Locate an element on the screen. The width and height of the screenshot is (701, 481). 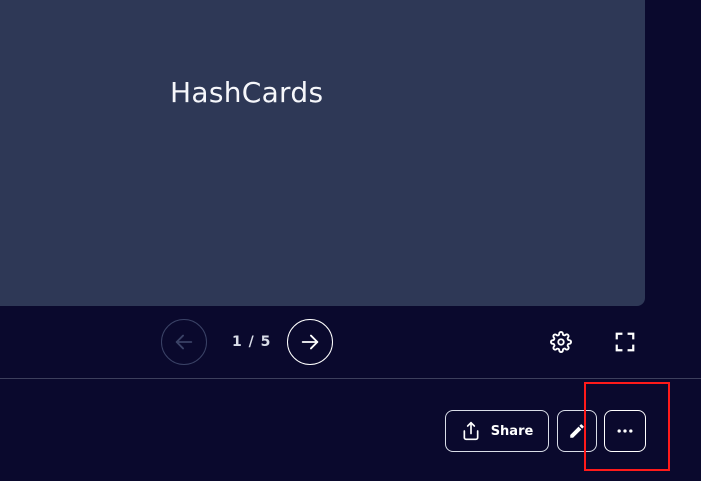
more-horizontal-icon is located at coordinates (625, 431).